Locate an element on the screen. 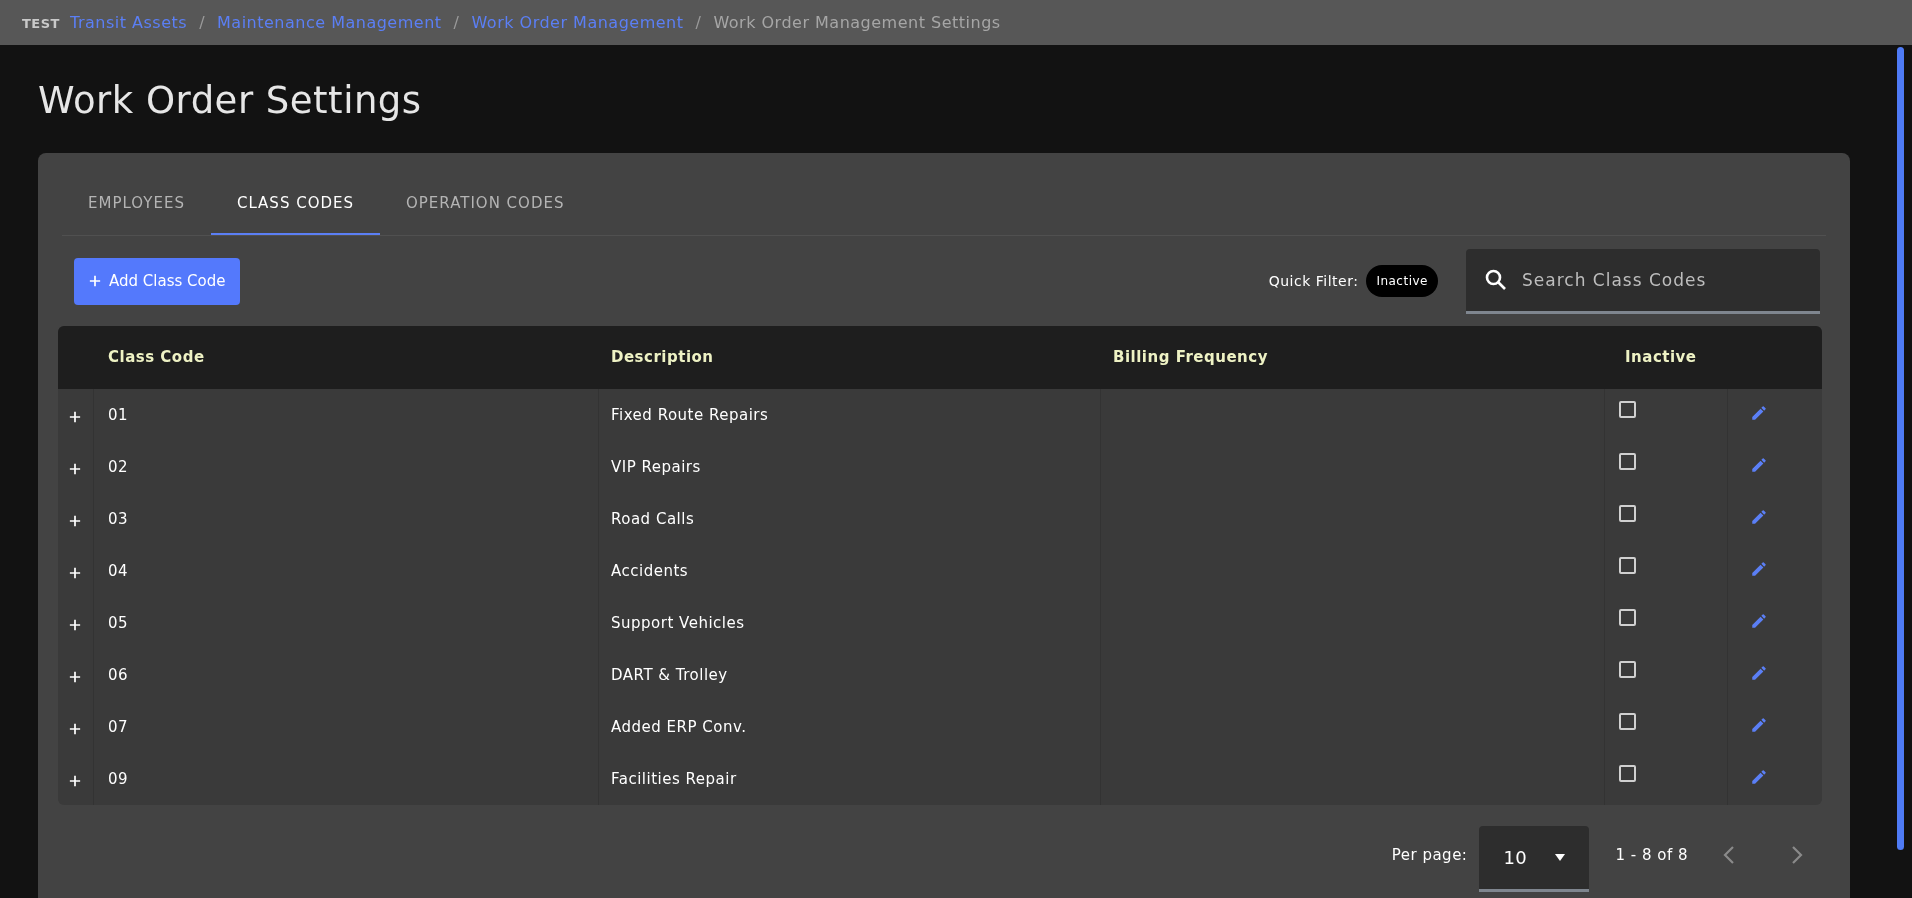  table-cell-text: 06 is located at coordinates (118, 675).